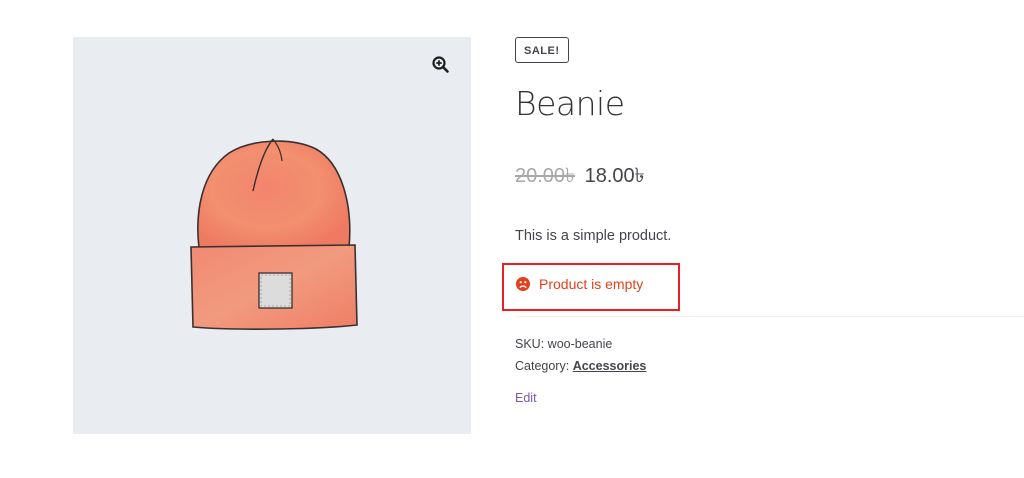 This screenshot has width=1024, height=478. What do you see at coordinates (580, 176) in the screenshot?
I see `product-price: 20.00৳ 18.00৳` at bounding box center [580, 176].